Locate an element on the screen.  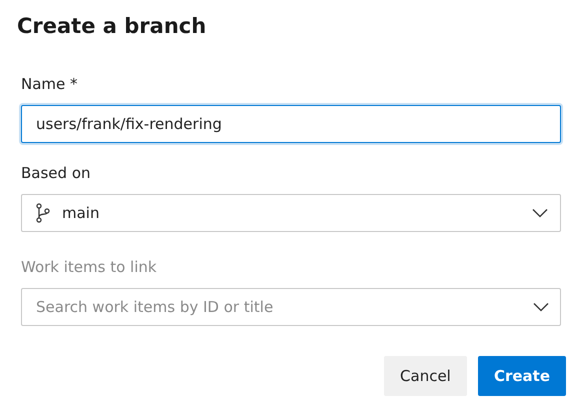
field-label: Work items to link is located at coordinates (89, 268).